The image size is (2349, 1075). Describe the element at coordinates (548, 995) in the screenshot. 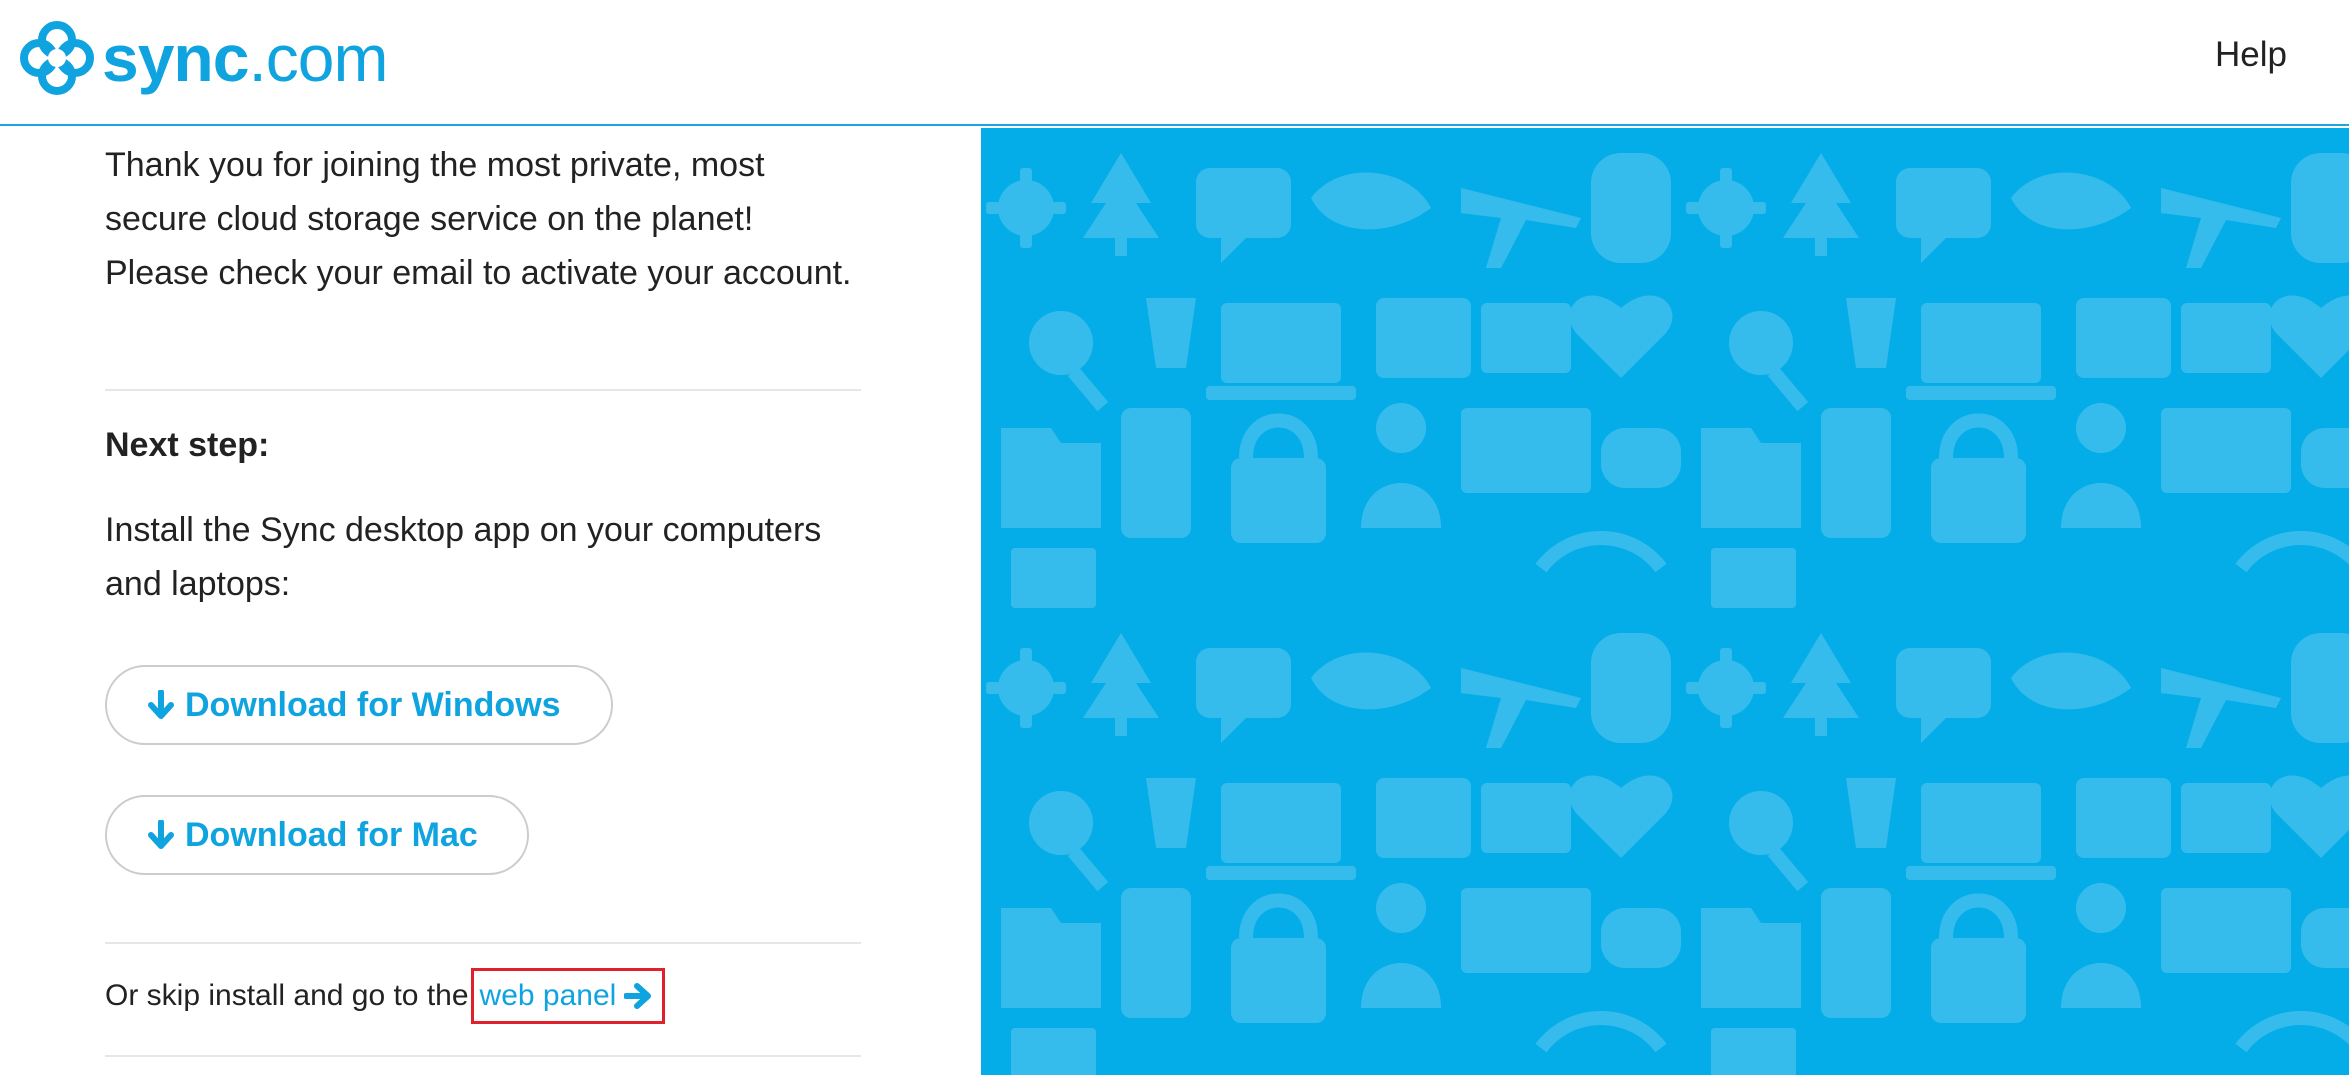

I see `web-panel-label: web panel` at that location.